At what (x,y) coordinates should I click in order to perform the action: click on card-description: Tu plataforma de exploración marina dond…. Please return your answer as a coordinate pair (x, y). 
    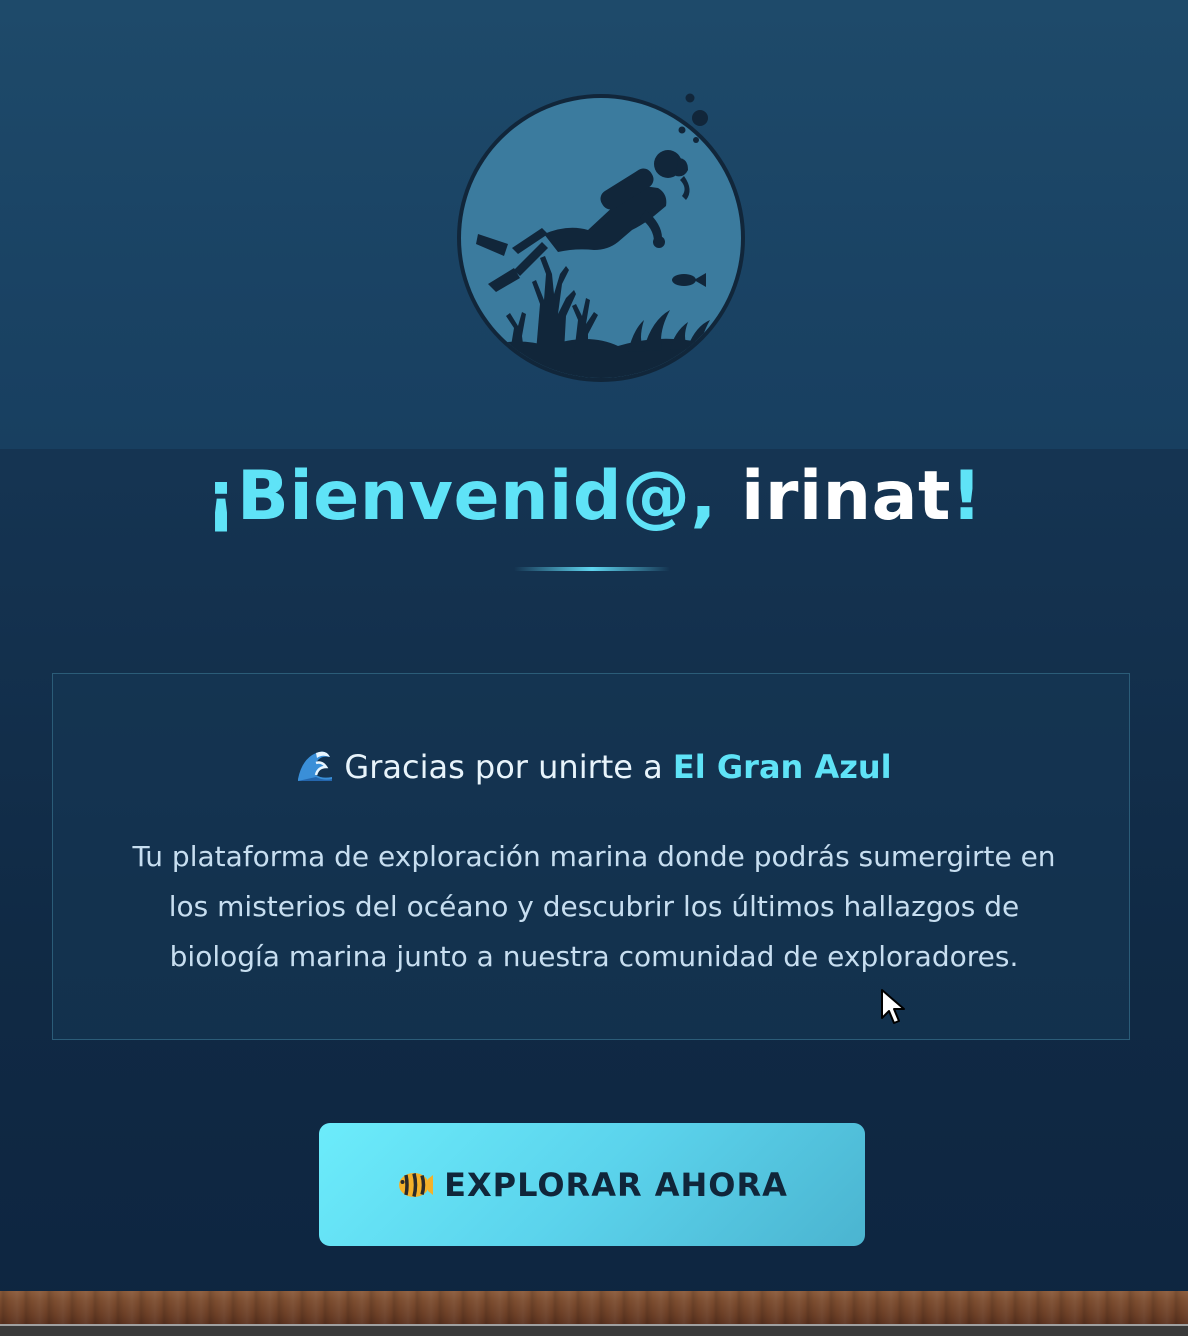
    Looking at the image, I should click on (594, 906).